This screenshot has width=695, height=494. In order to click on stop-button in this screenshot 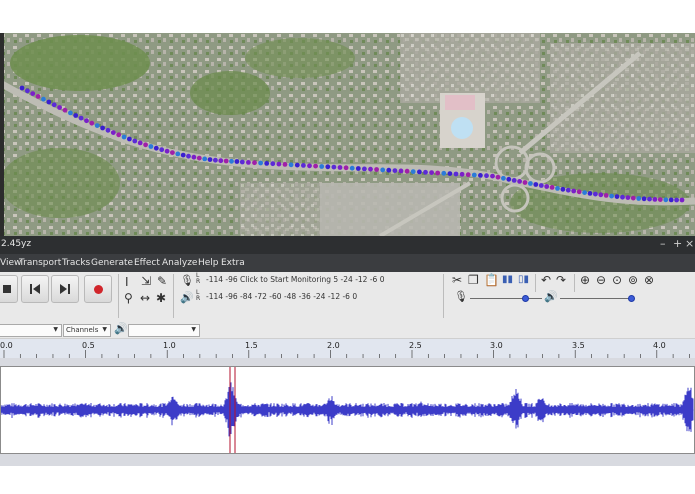, I will do `click(9, 289)`.